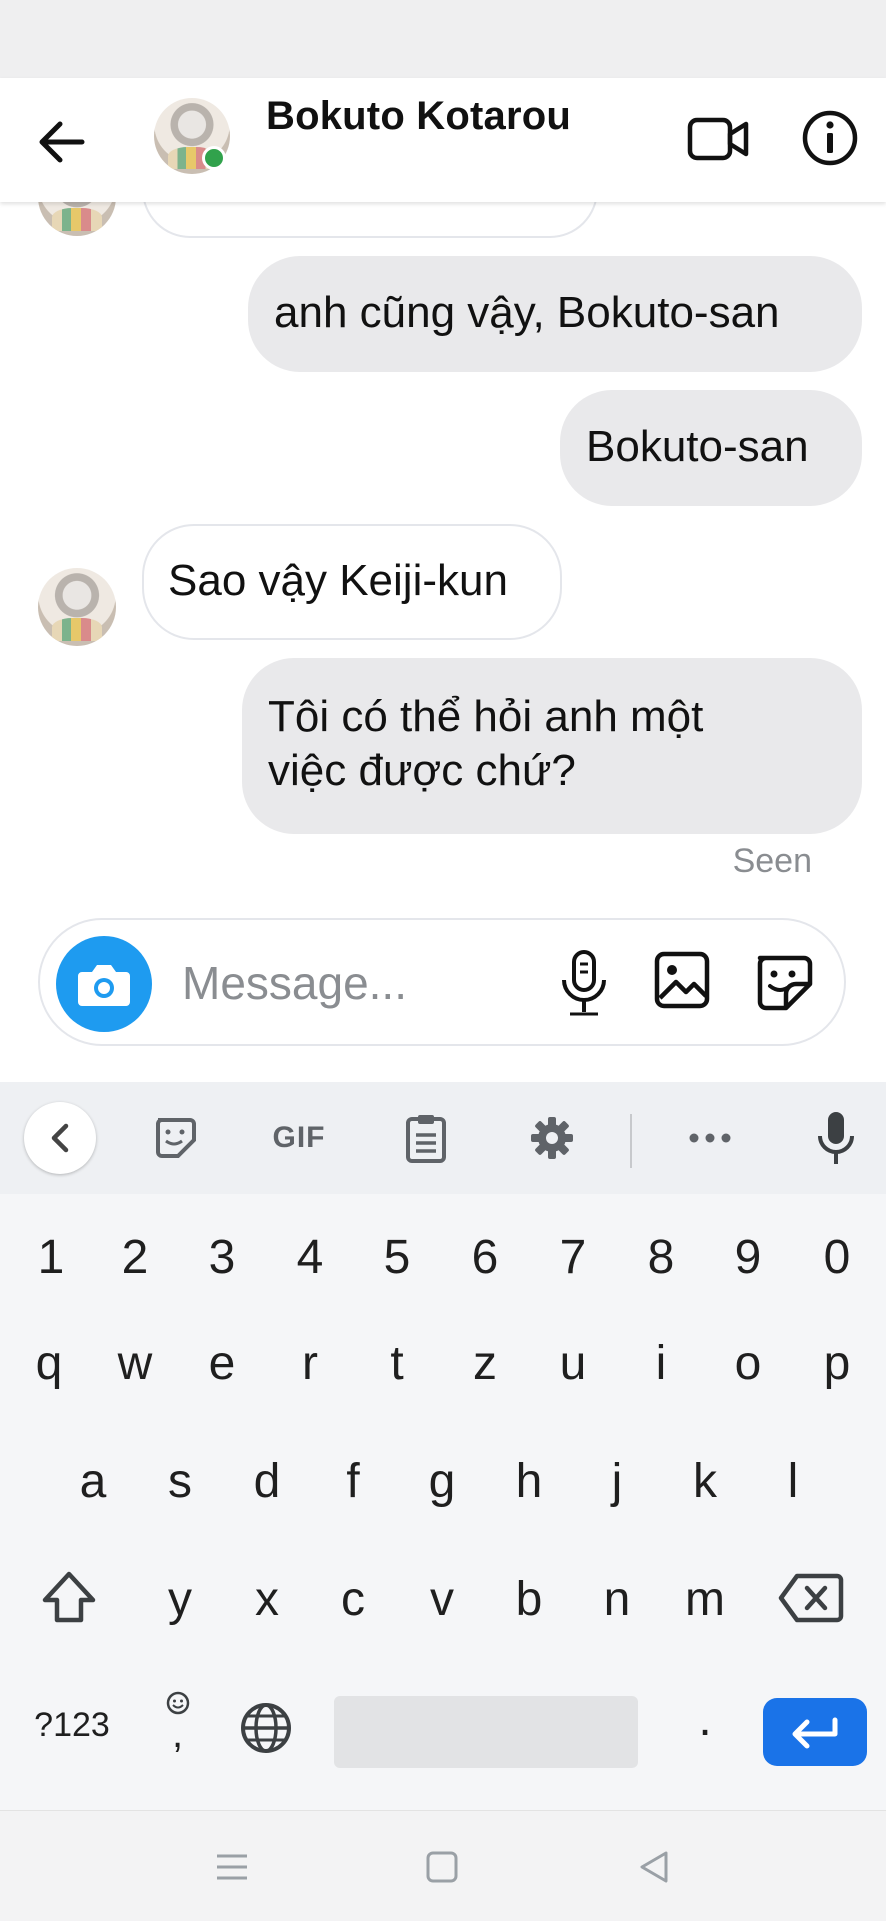 The width and height of the screenshot is (886, 1921). What do you see at coordinates (77, 607) in the screenshot?
I see `contact-avatar-small` at bounding box center [77, 607].